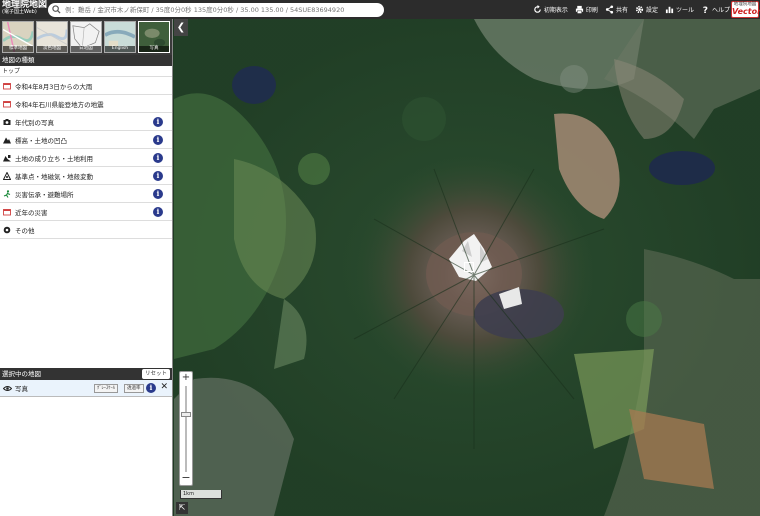  What do you see at coordinates (86, 230) in the screenshot?
I see `list-item-other: その他` at bounding box center [86, 230].